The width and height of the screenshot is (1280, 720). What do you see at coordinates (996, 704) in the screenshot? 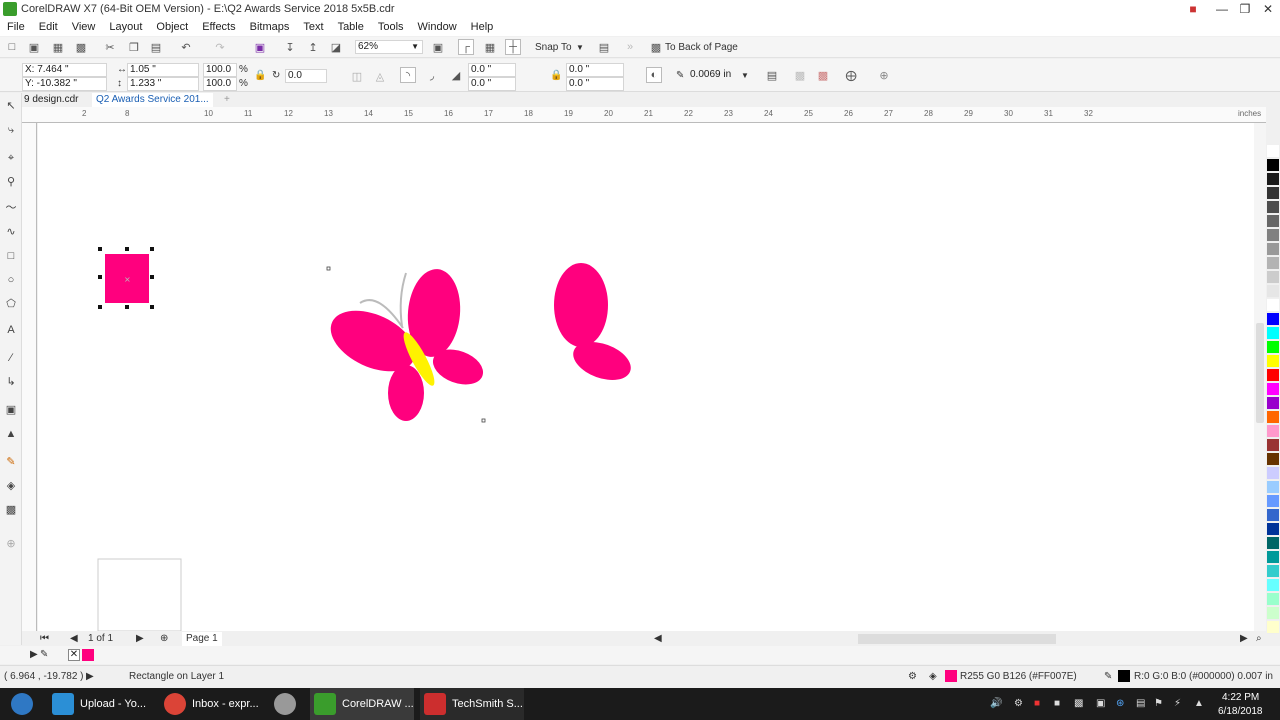
I see `speaker-icon: 🔊` at bounding box center [996, 704].